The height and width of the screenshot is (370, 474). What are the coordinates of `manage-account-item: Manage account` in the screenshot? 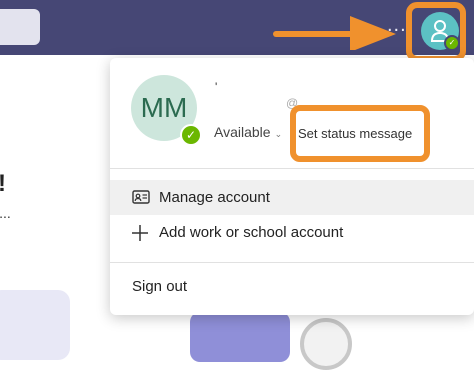 It's located at (292, 197).